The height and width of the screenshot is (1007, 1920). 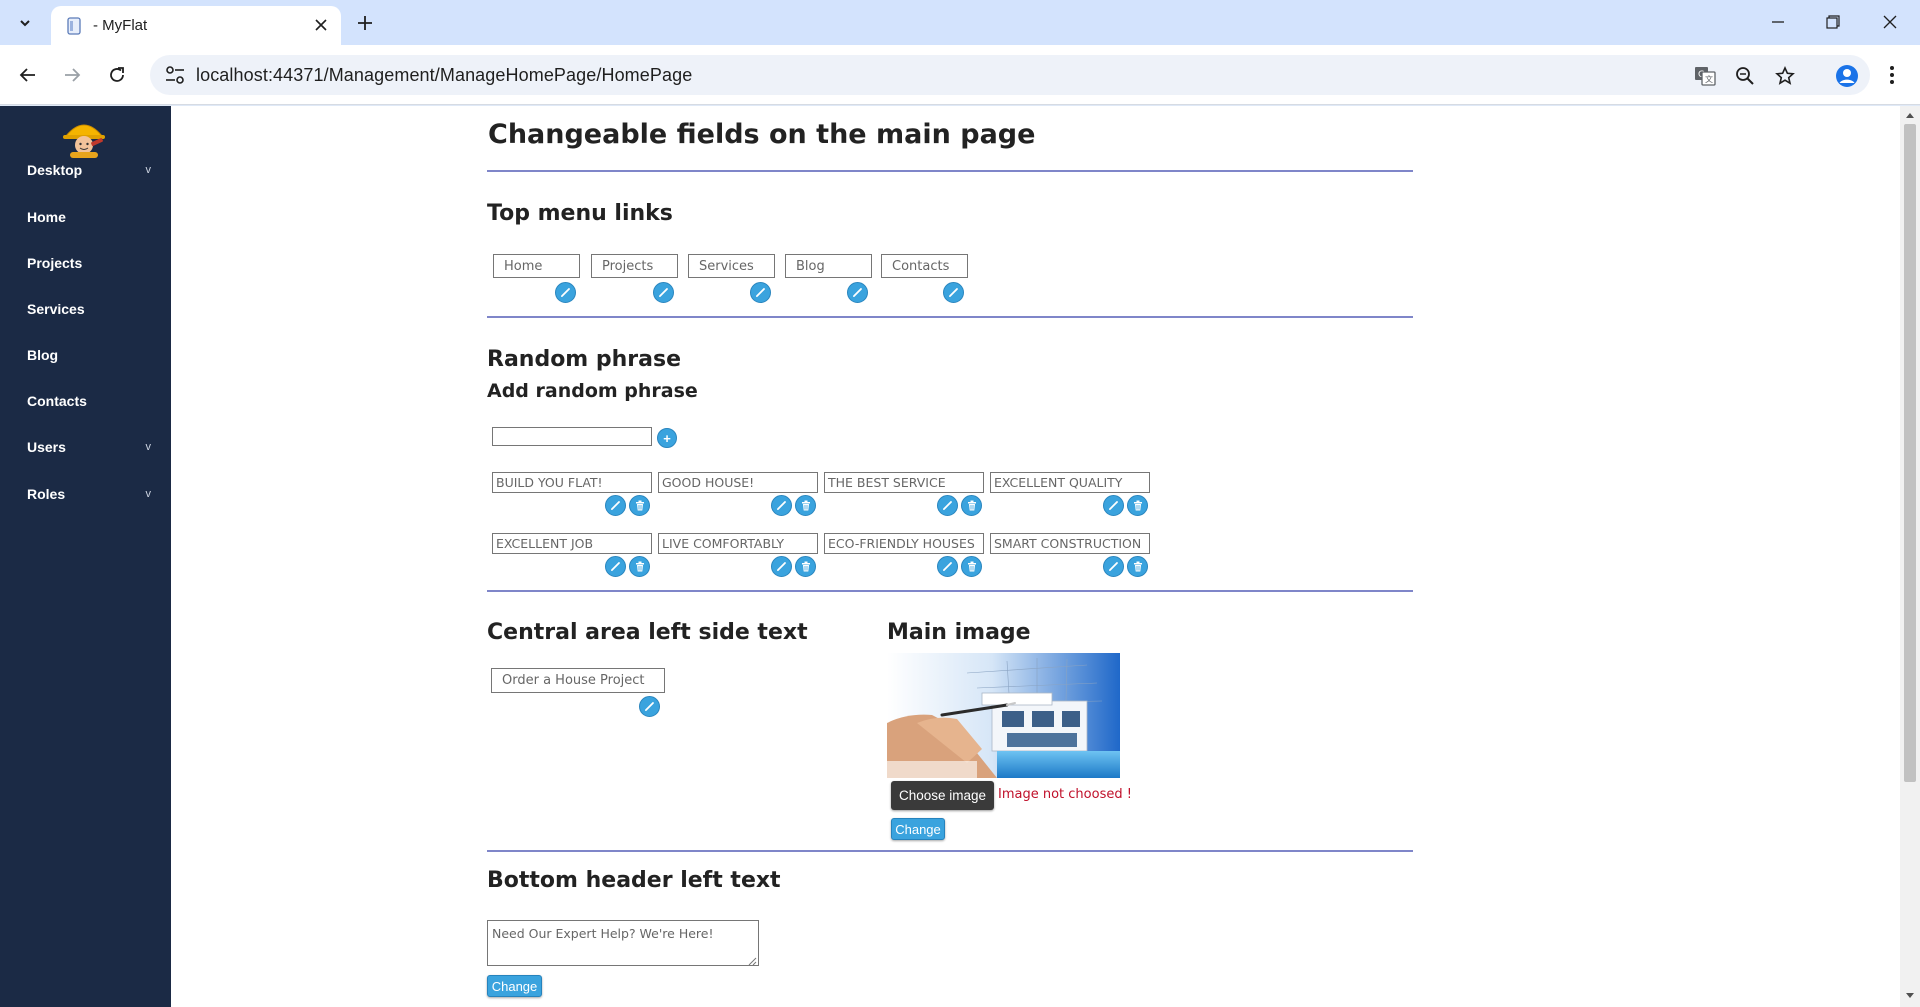 I want to click on sidebar-item-label: Roles, so click(x=46, y=494).